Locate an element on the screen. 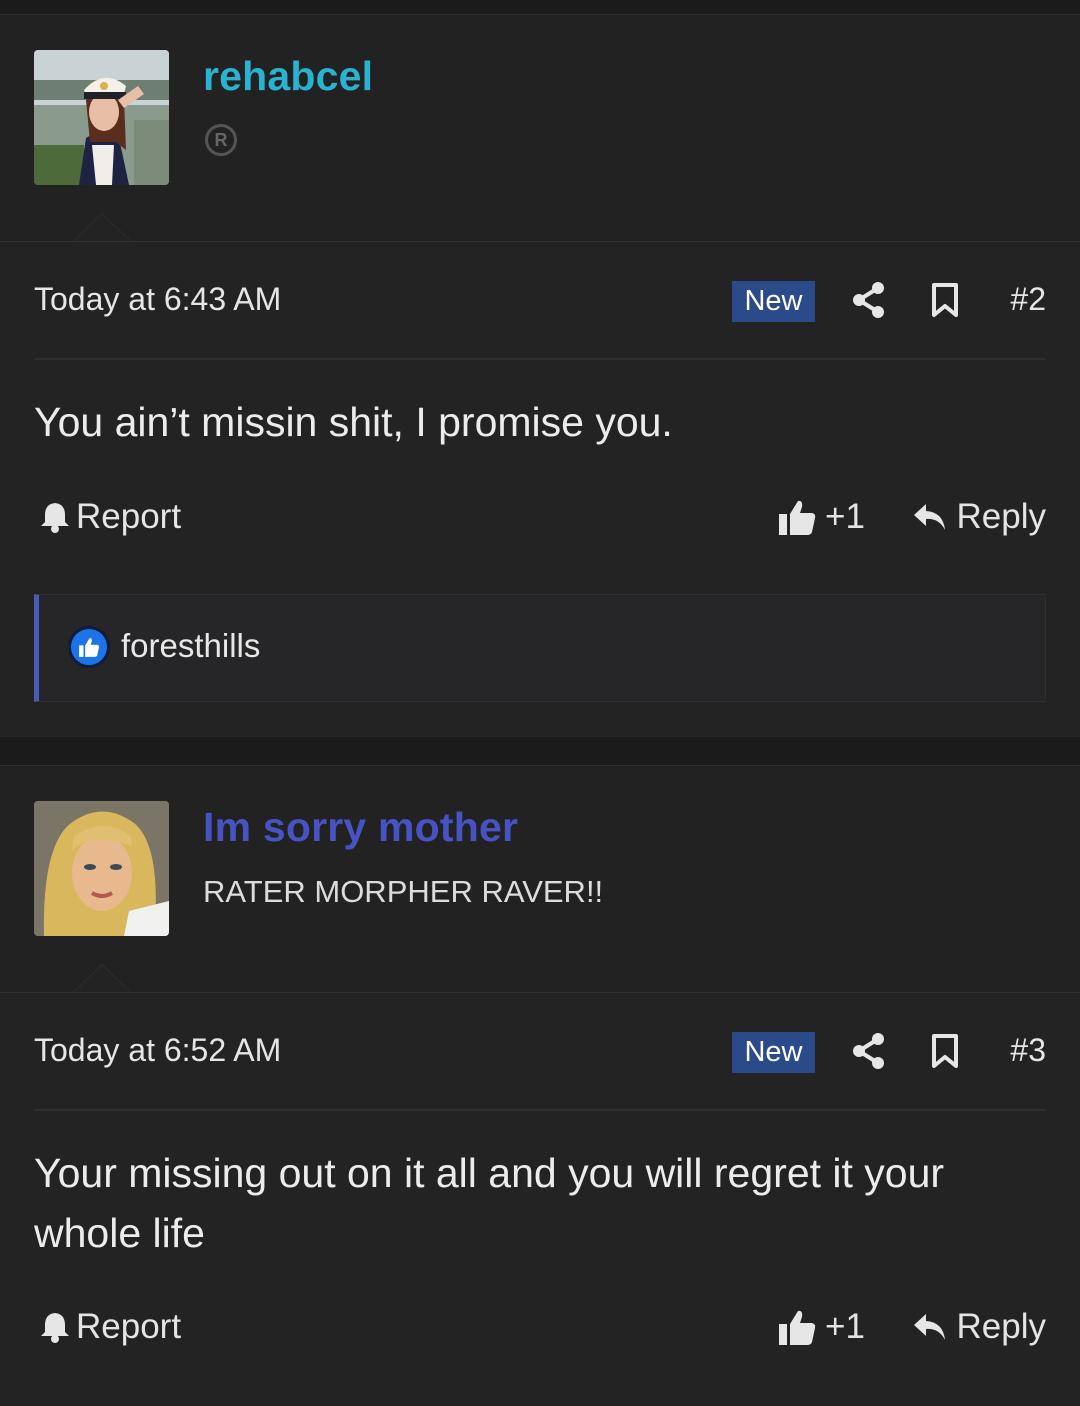  post-body: You ain’t missin shit, I promise you. is located at coordinates (353, 422).